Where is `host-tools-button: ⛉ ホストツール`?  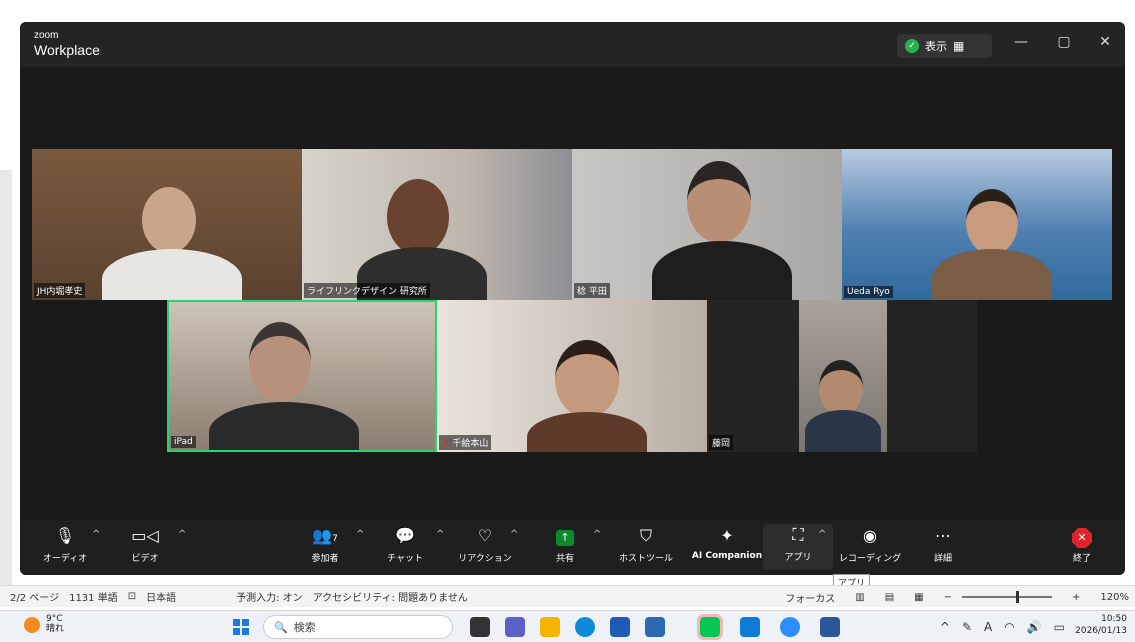 host-tools-button: ⛉ ホストツール is located at coordinates (646, 544).